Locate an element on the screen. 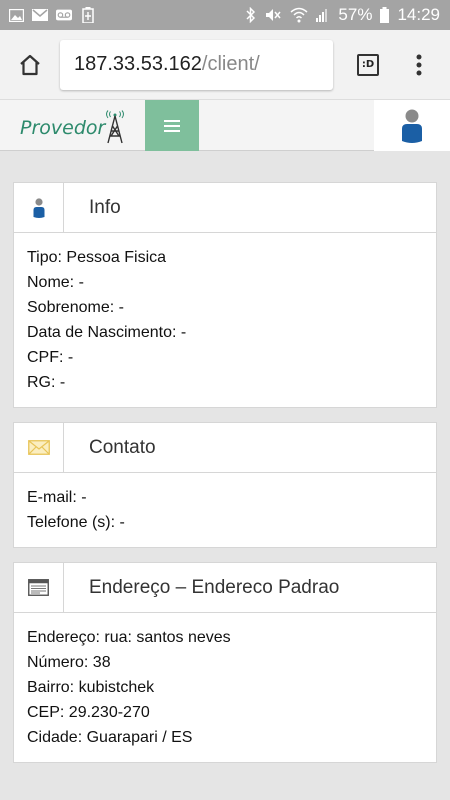 The height and width of the screenshot is (800, 450). contact-panel-body: E-mail: - Telefone (s): - is located at coordinates (225, 510).